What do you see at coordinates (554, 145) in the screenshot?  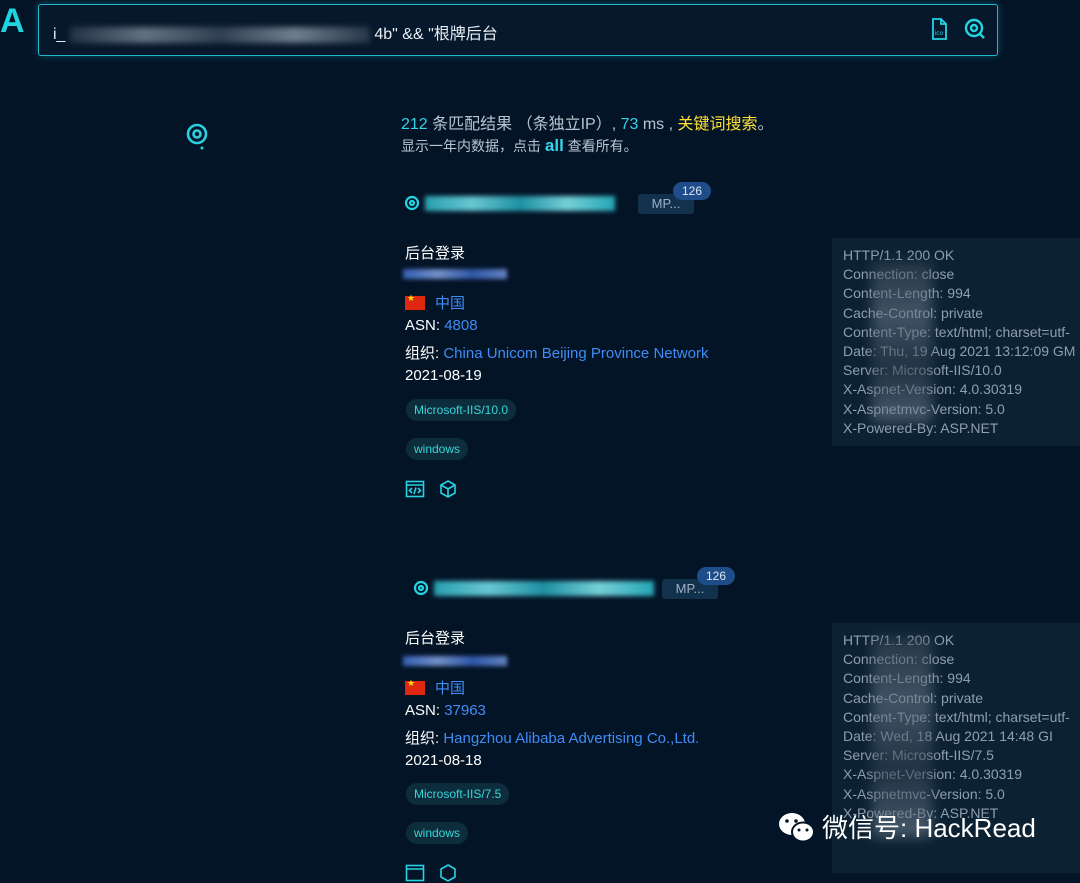 I see `show-all-link: all` at bounding box center [554, 145].